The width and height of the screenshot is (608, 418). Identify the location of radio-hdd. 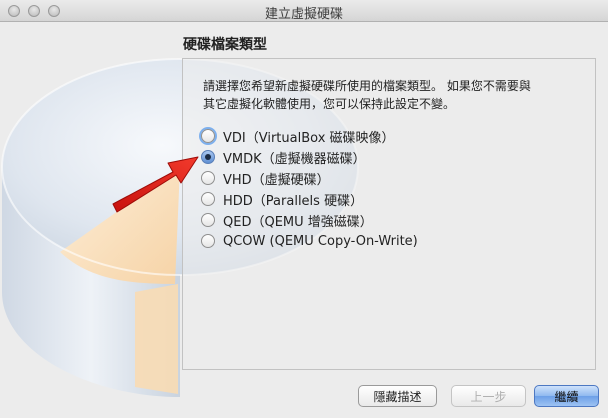
(208, 199).